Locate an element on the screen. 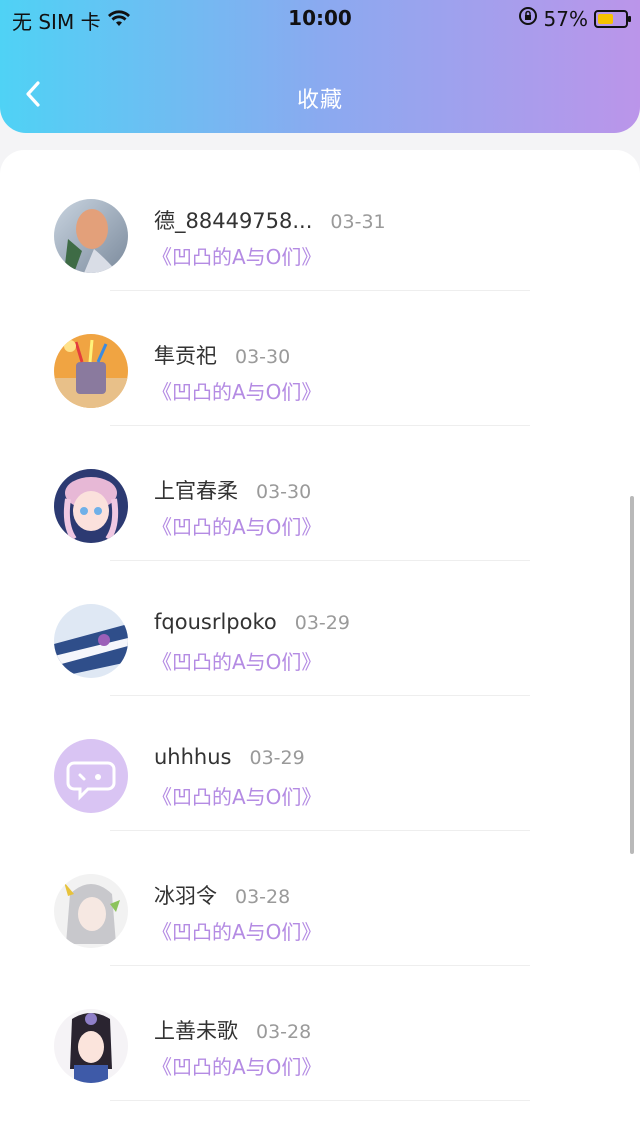 This screenshot has height=1139, width=640. user-row: fqousrlpoko 03-29 is located at coordinates (252, 622).